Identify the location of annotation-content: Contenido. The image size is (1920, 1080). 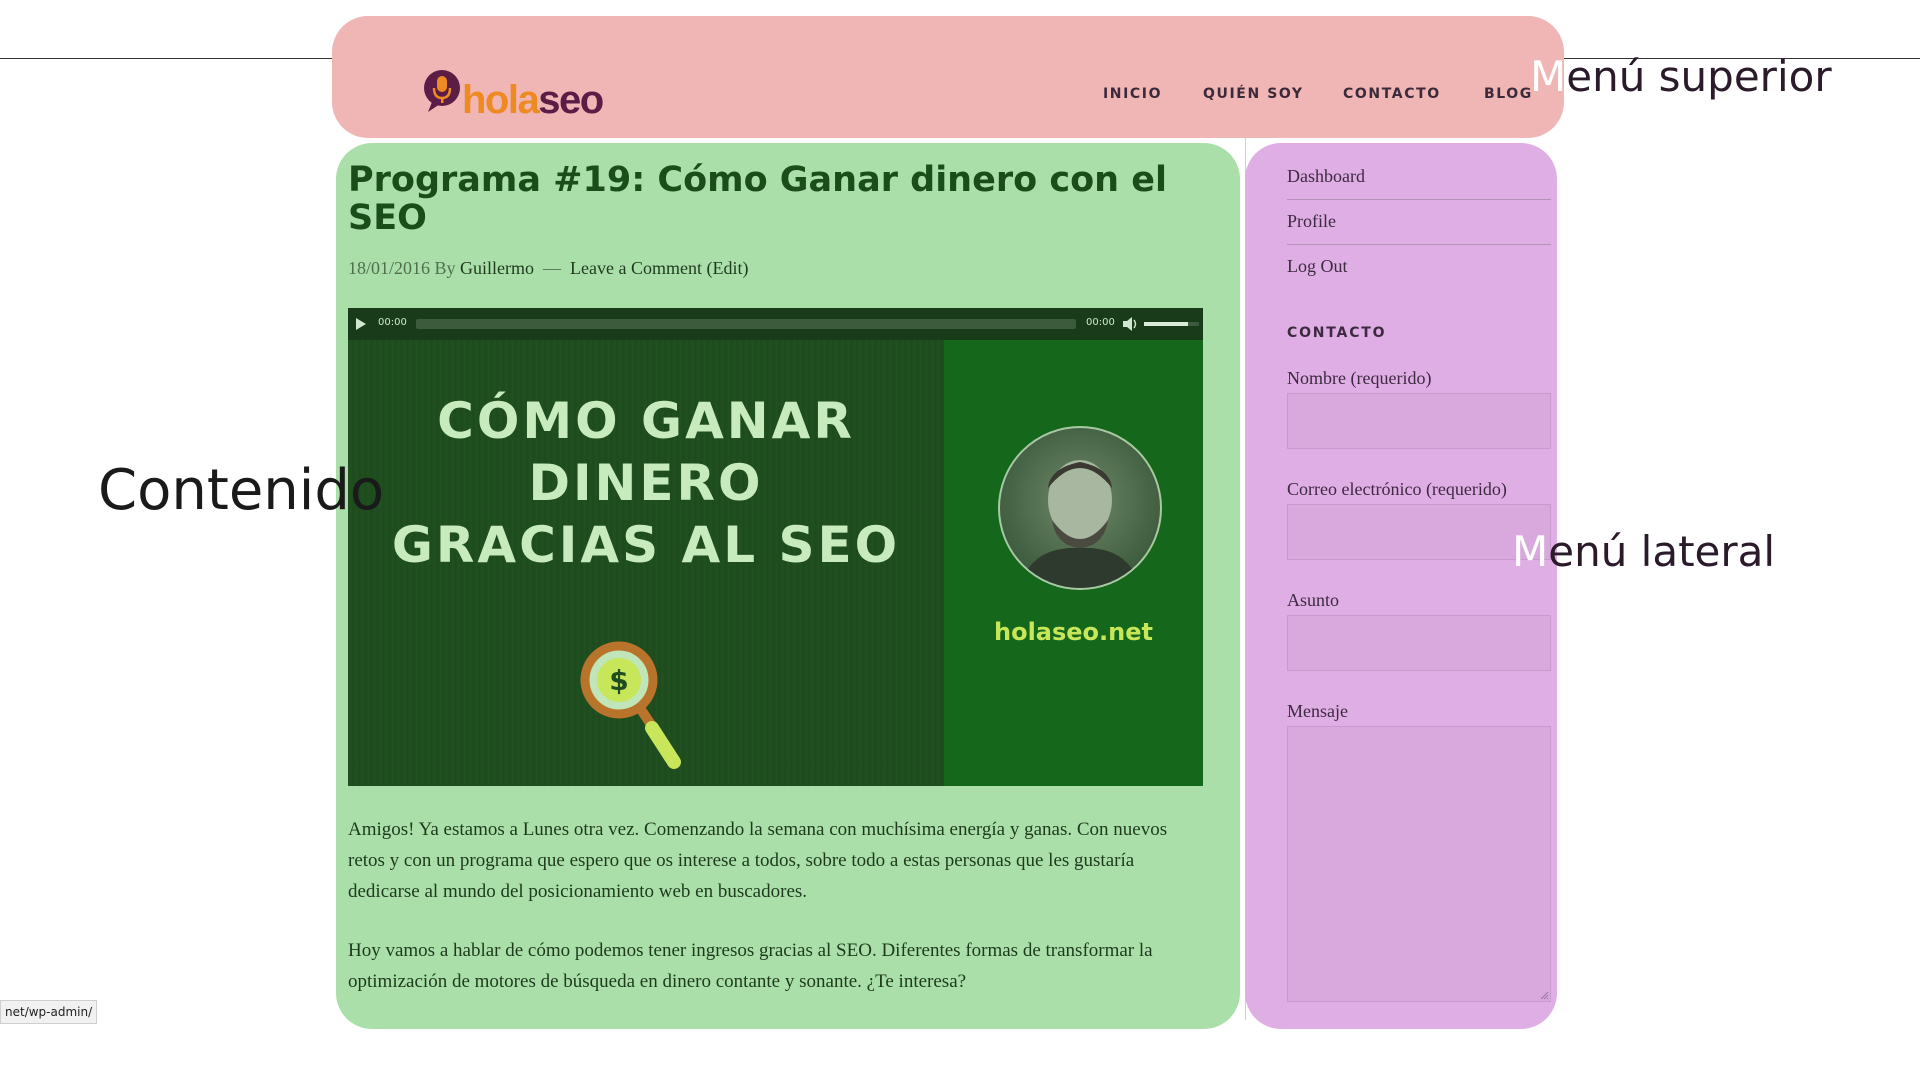
(241, 490).